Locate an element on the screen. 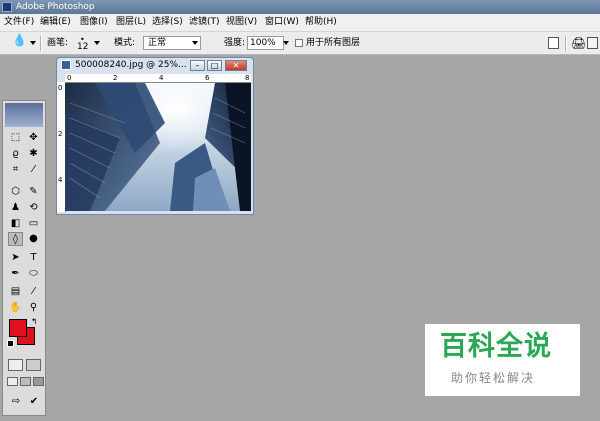 The width and height of the screenshot is (600, 421). default-colors-icon is located at coordinates (10, 343).